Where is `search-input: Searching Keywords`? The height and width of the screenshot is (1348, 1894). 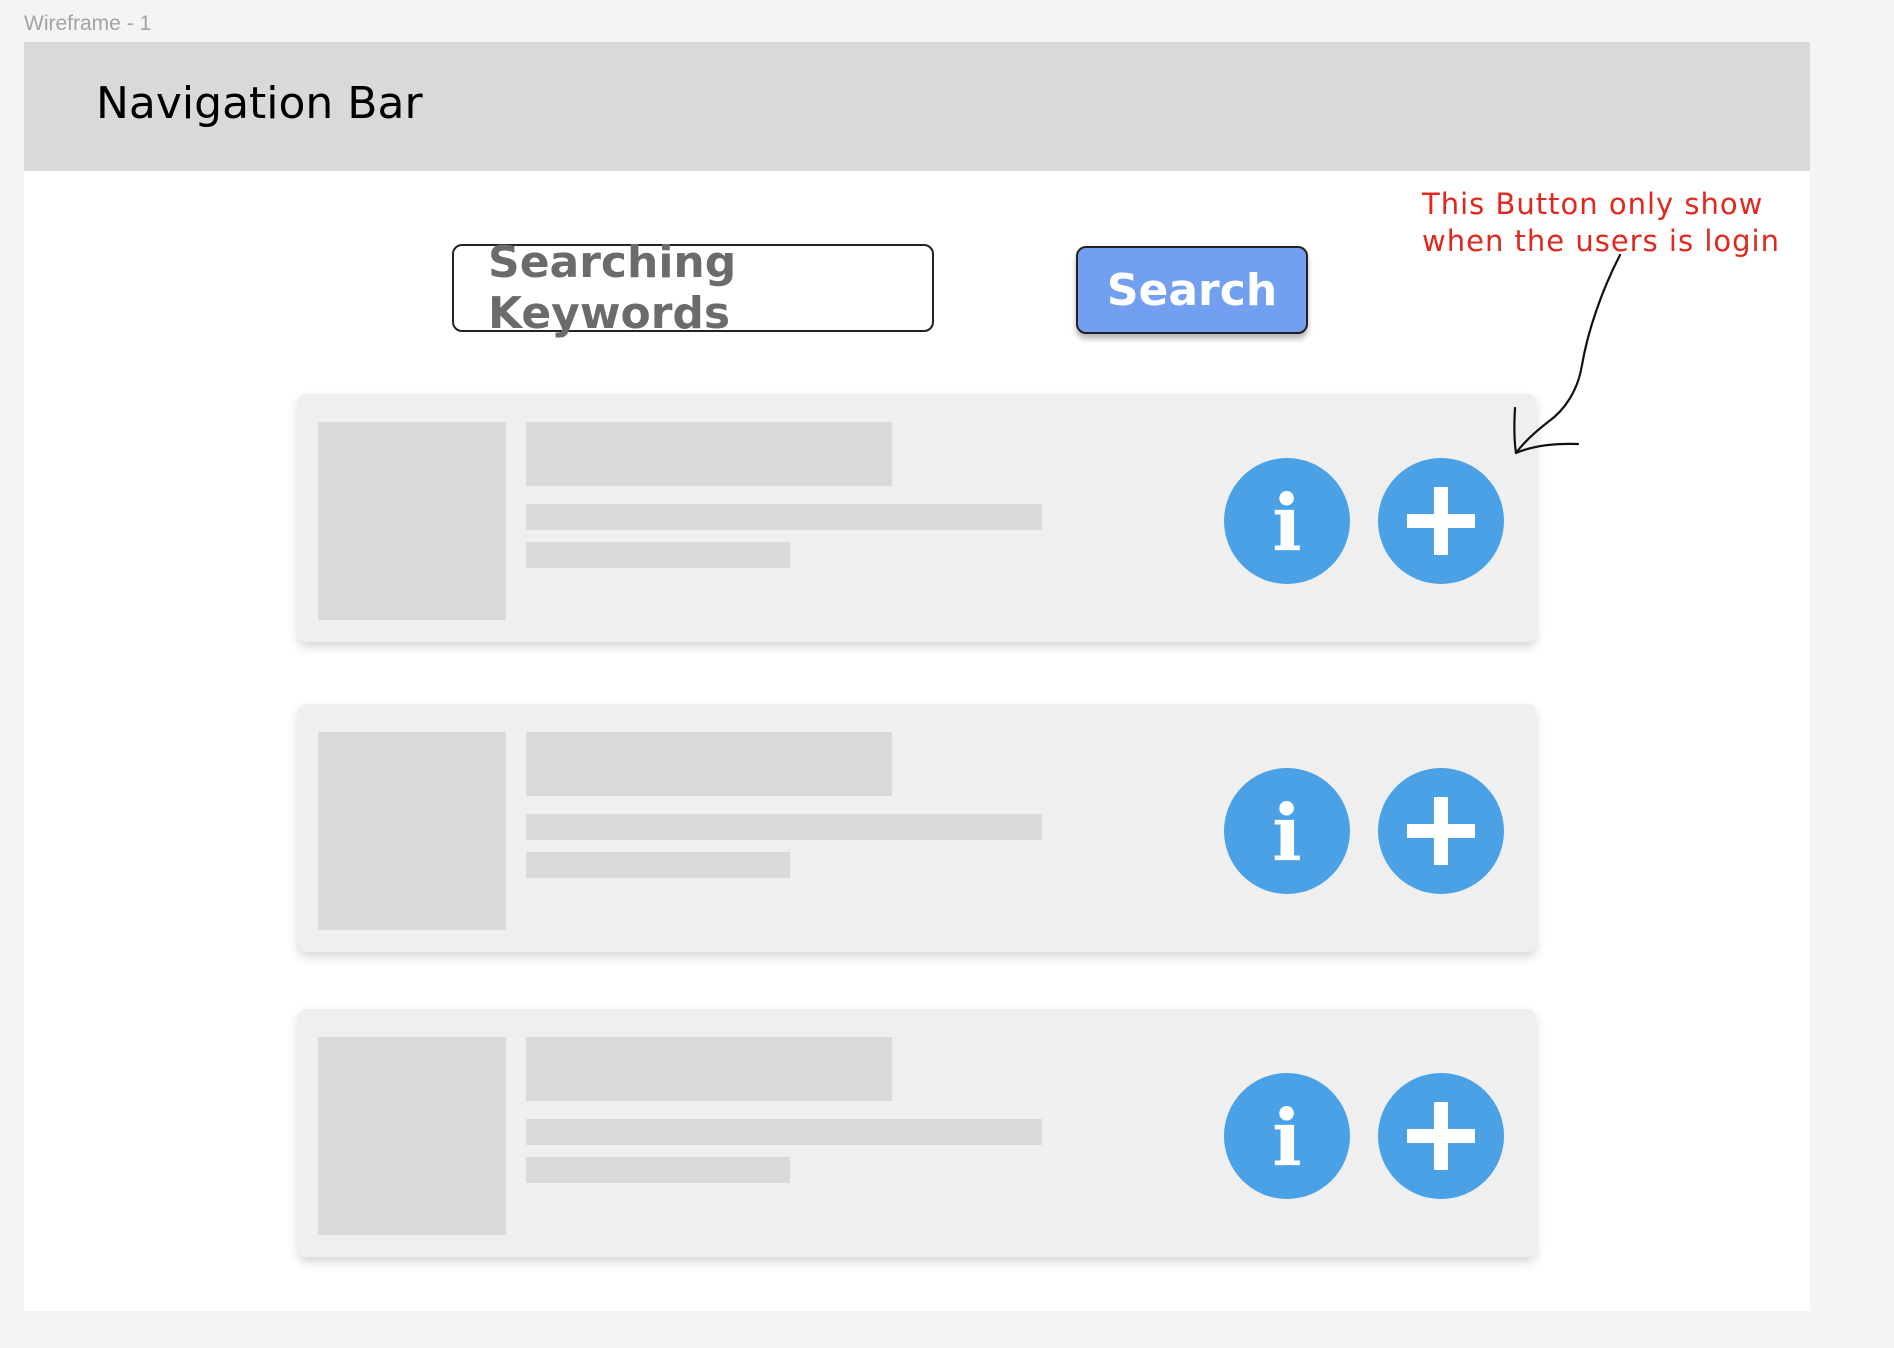
search-input: Searching Keywords is located at coordinates (693, 288).